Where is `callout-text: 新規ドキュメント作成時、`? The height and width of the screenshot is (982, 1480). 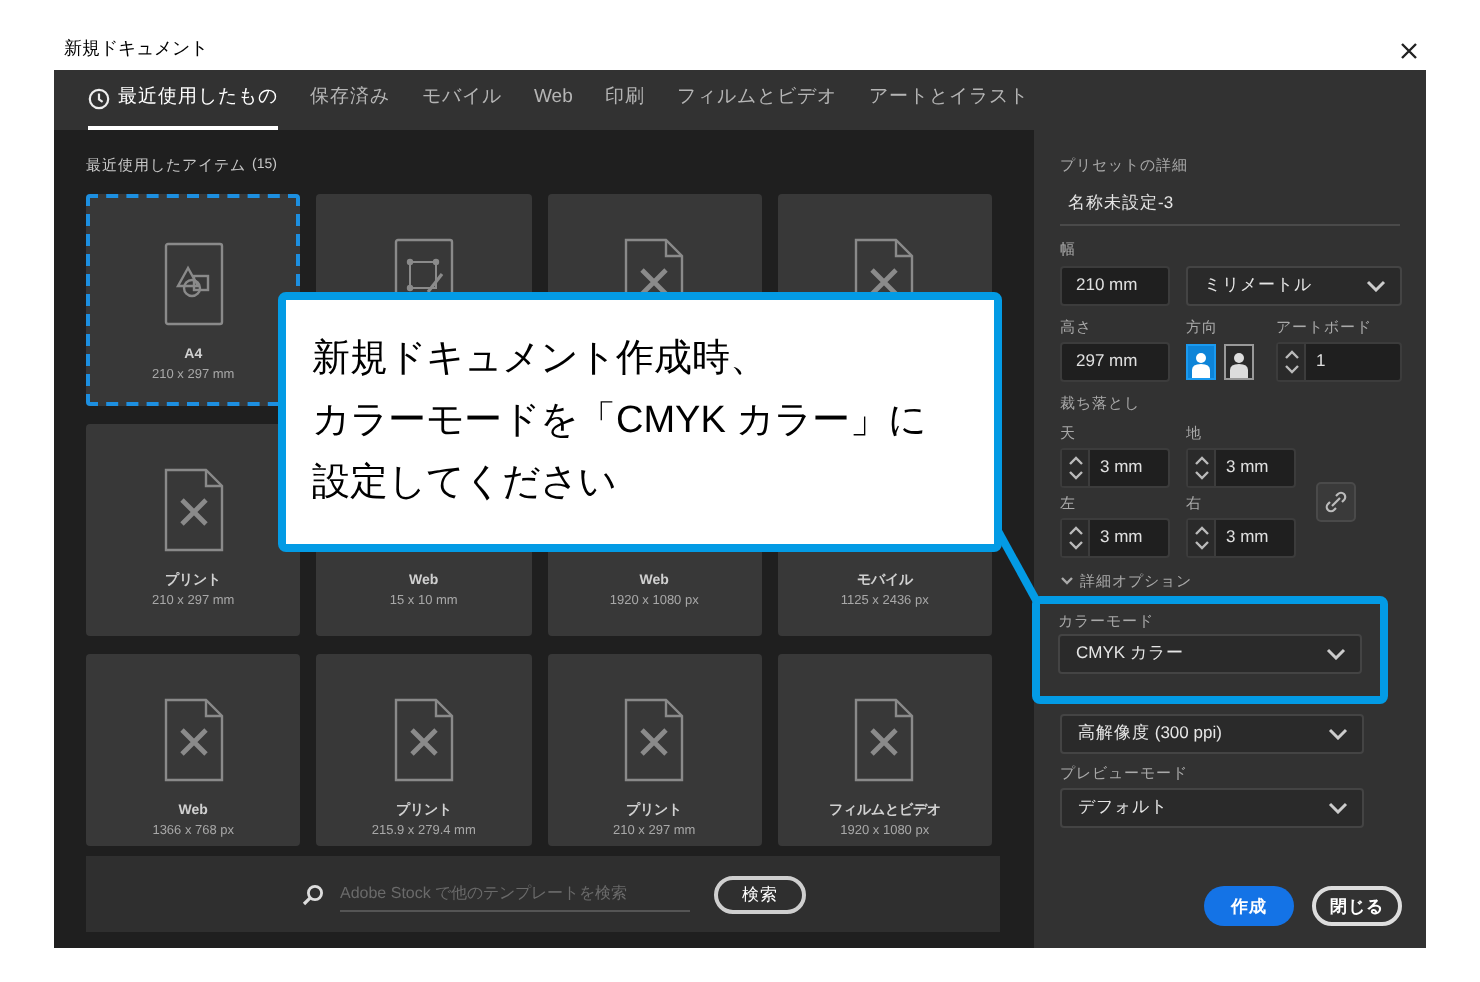 callout-text: 新規ドキュメント作成時、 is located at coordinates (540, 360).